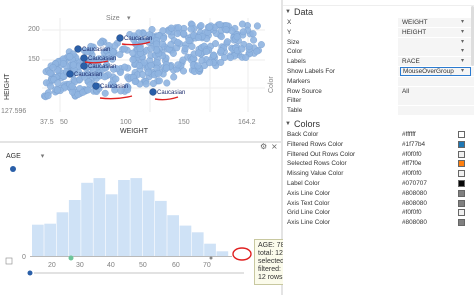 This screenshot has width=474, height=295. I want to click on y-axis-label: HEIGHT, so click(7, 86).